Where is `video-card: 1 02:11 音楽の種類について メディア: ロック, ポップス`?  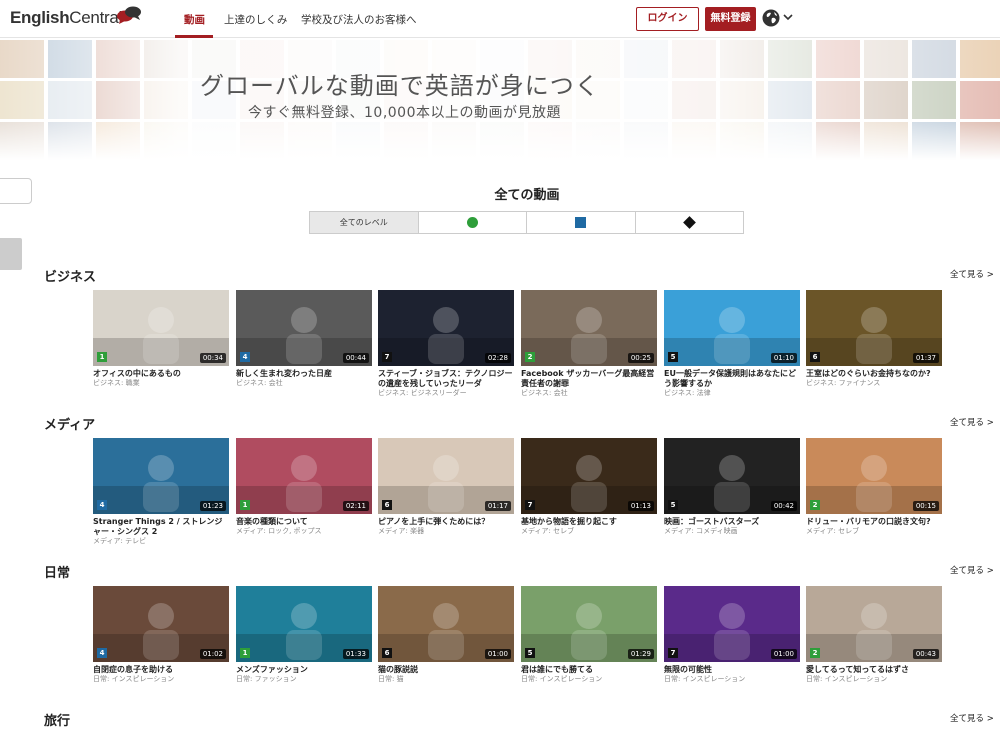 video-card: 1 02:11 音楽の種類について メディア: ロック, ポップス is located at coordinates (304, 487).